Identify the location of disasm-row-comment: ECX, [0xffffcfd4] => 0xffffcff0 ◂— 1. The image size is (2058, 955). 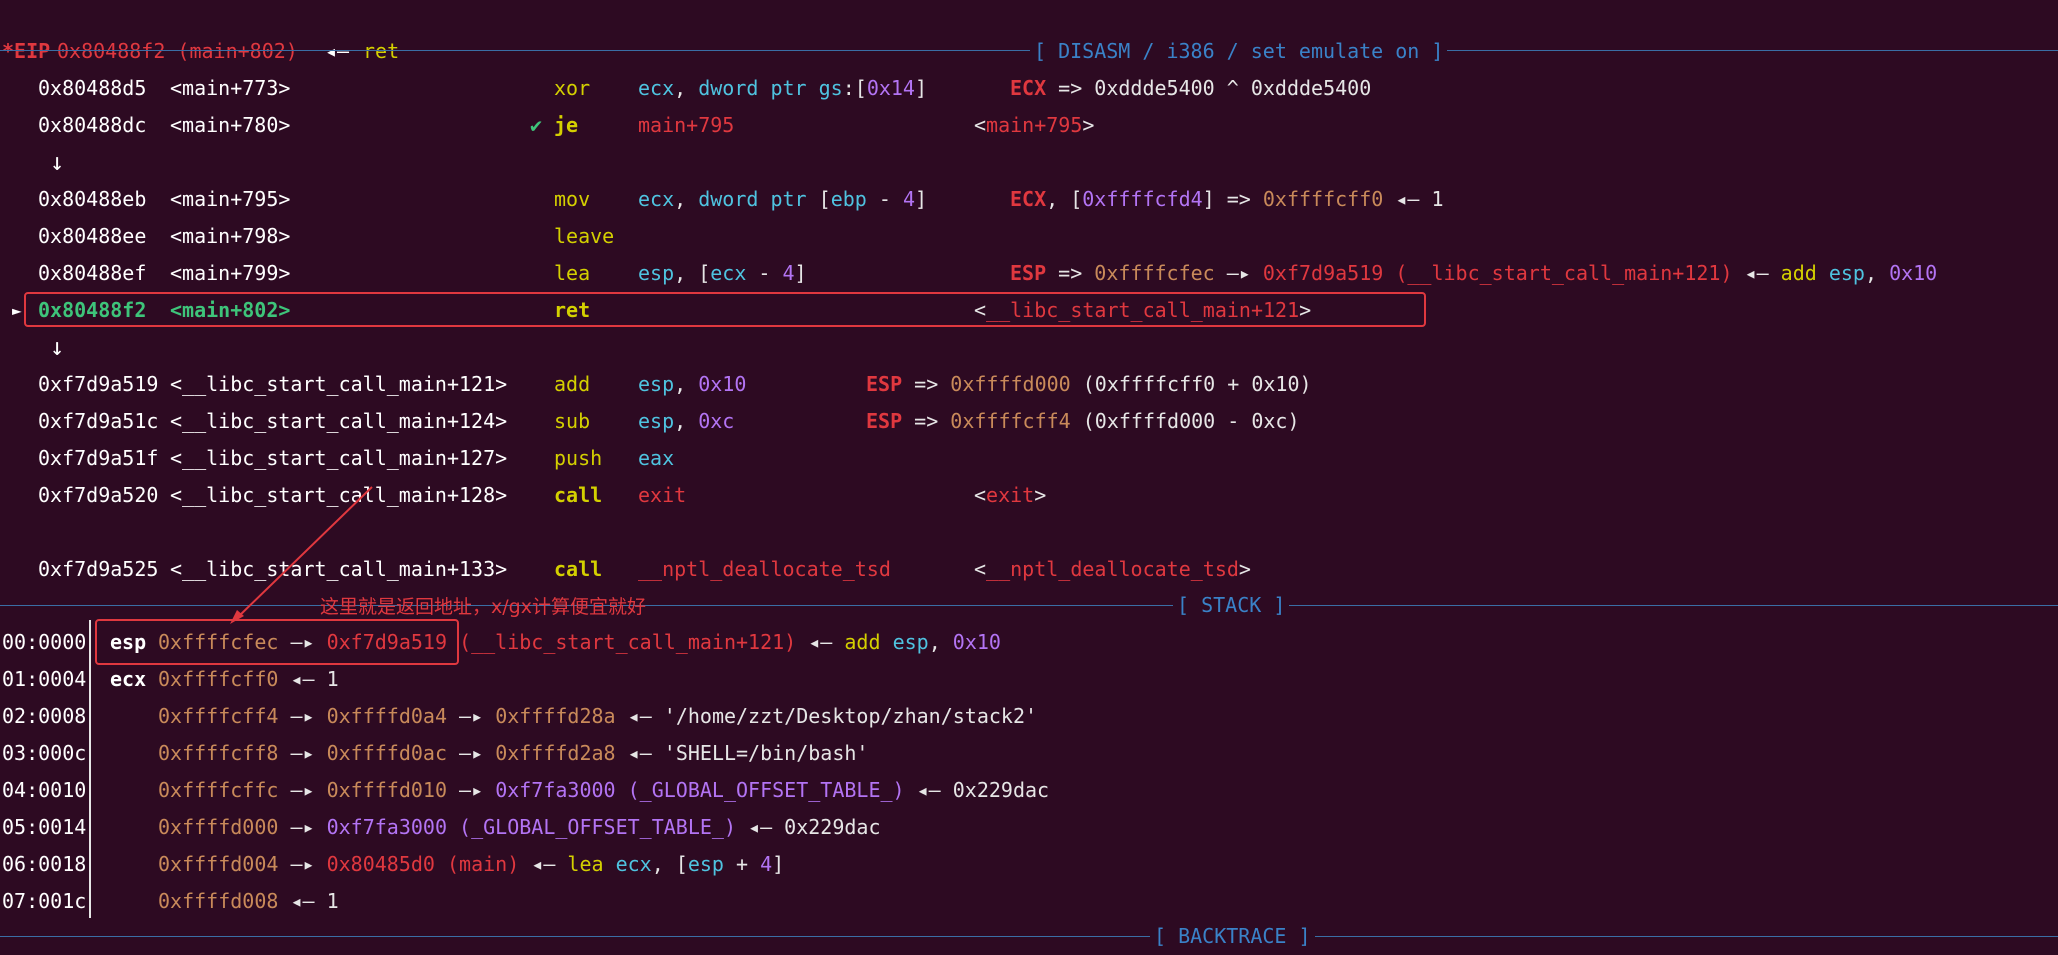
(1227, 199).